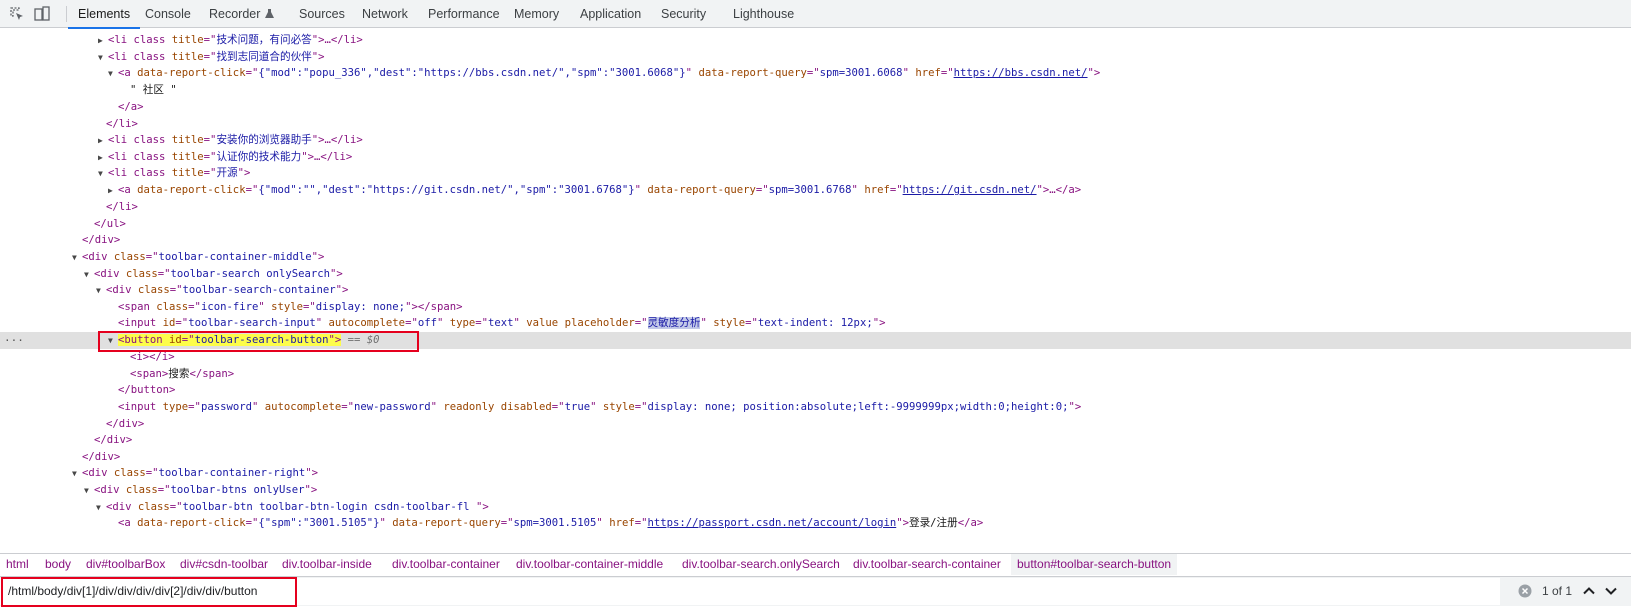  I want to click on breadcrumb-item: div.toolbar-container-middle, so click(589, 564).